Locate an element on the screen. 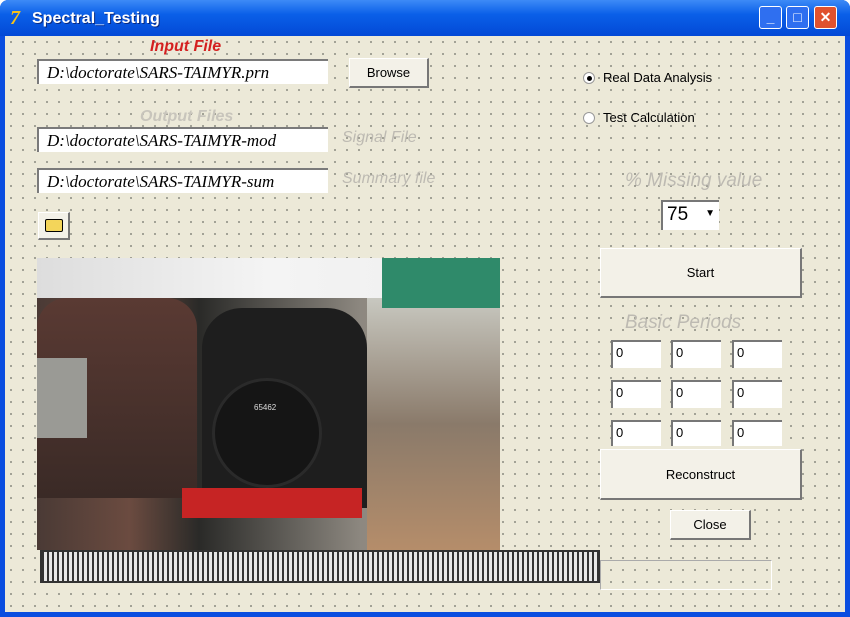 The image size is (850, 617). minimize-button: _ is located at coordinates (770, 17).